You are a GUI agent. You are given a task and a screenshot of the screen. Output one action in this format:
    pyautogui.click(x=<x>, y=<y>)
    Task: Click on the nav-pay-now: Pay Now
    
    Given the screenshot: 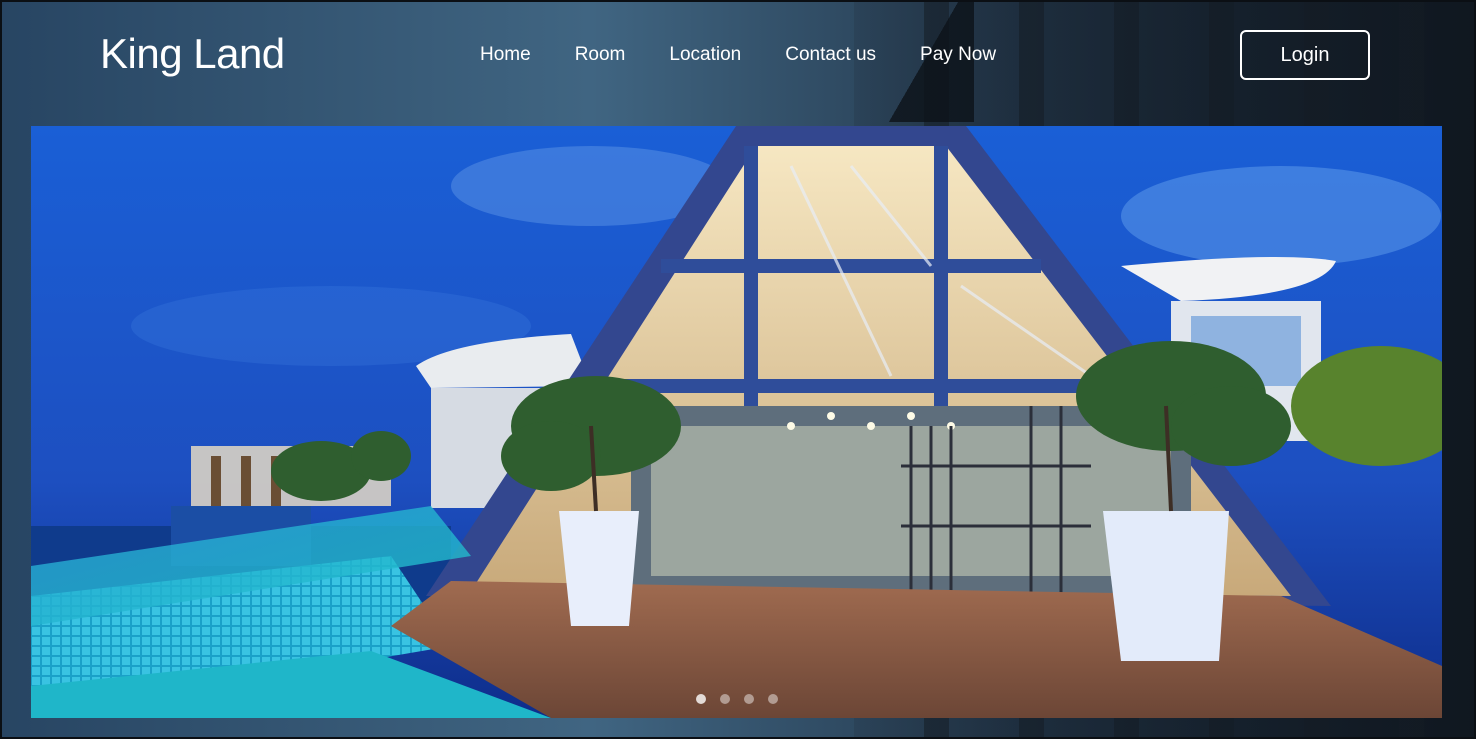 What is the action you would take?
    pyautogui.click(x=958, y=55)
    